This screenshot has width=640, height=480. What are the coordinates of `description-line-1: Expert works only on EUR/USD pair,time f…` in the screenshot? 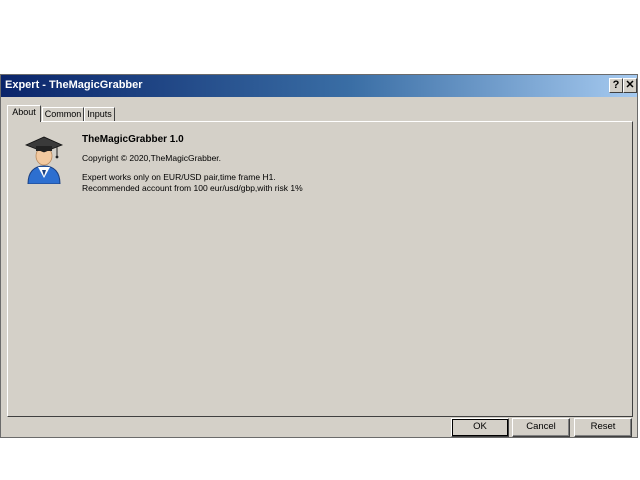 It's located at (179, 177).